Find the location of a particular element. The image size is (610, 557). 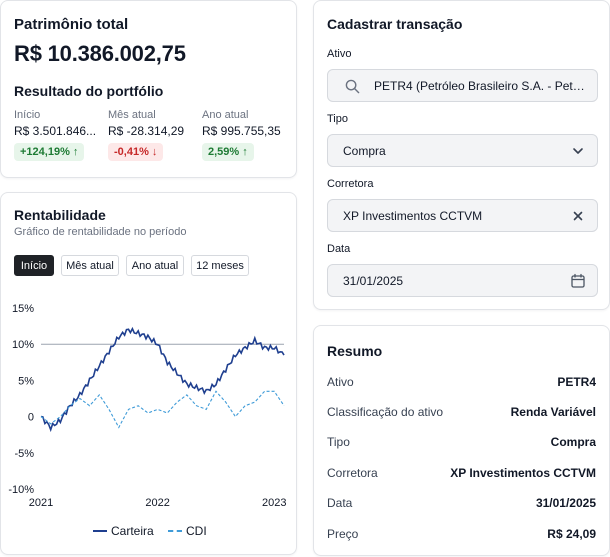

stat-badge: -0,41% ↓ is located at coordinates (136, 152).